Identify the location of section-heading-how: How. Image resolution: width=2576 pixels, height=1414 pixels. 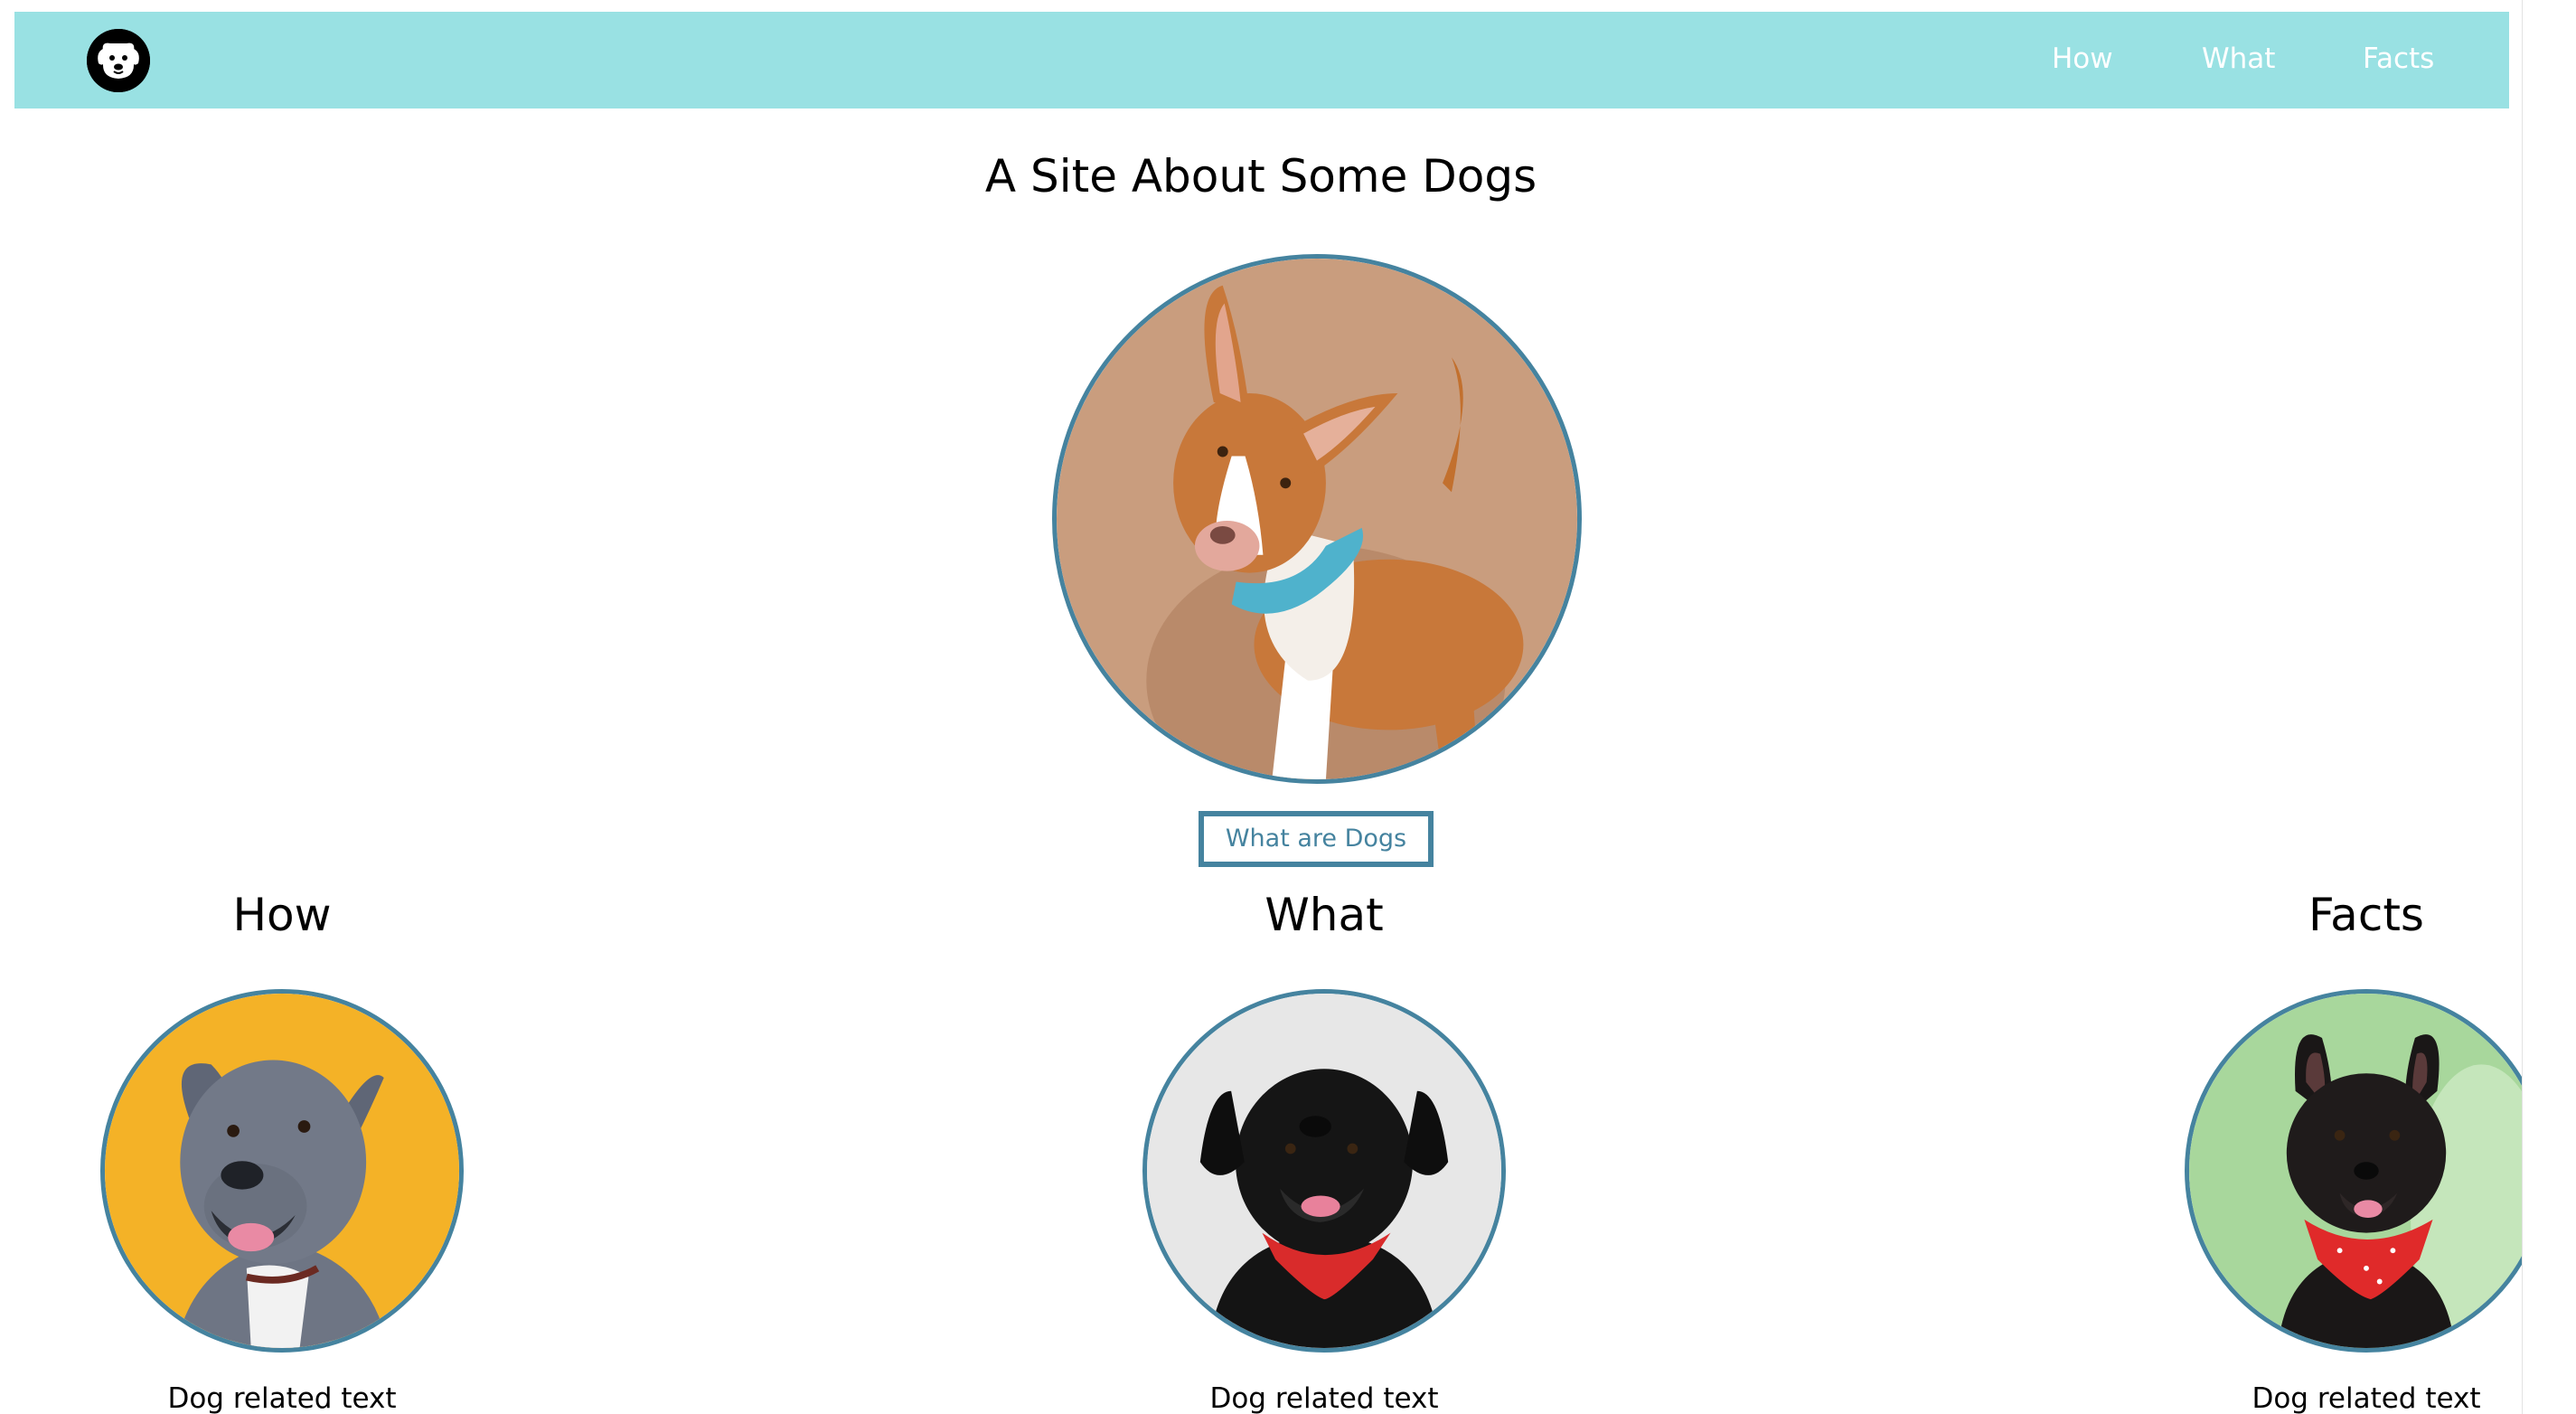
(282, 915).